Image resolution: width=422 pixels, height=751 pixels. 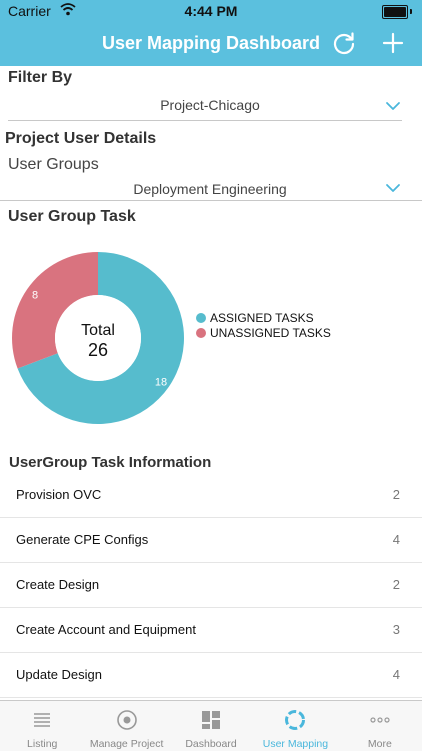 What do you see at coordinates (42, 720) in the screenshot?
I see `list-icon` at bounding box center [42, 720].